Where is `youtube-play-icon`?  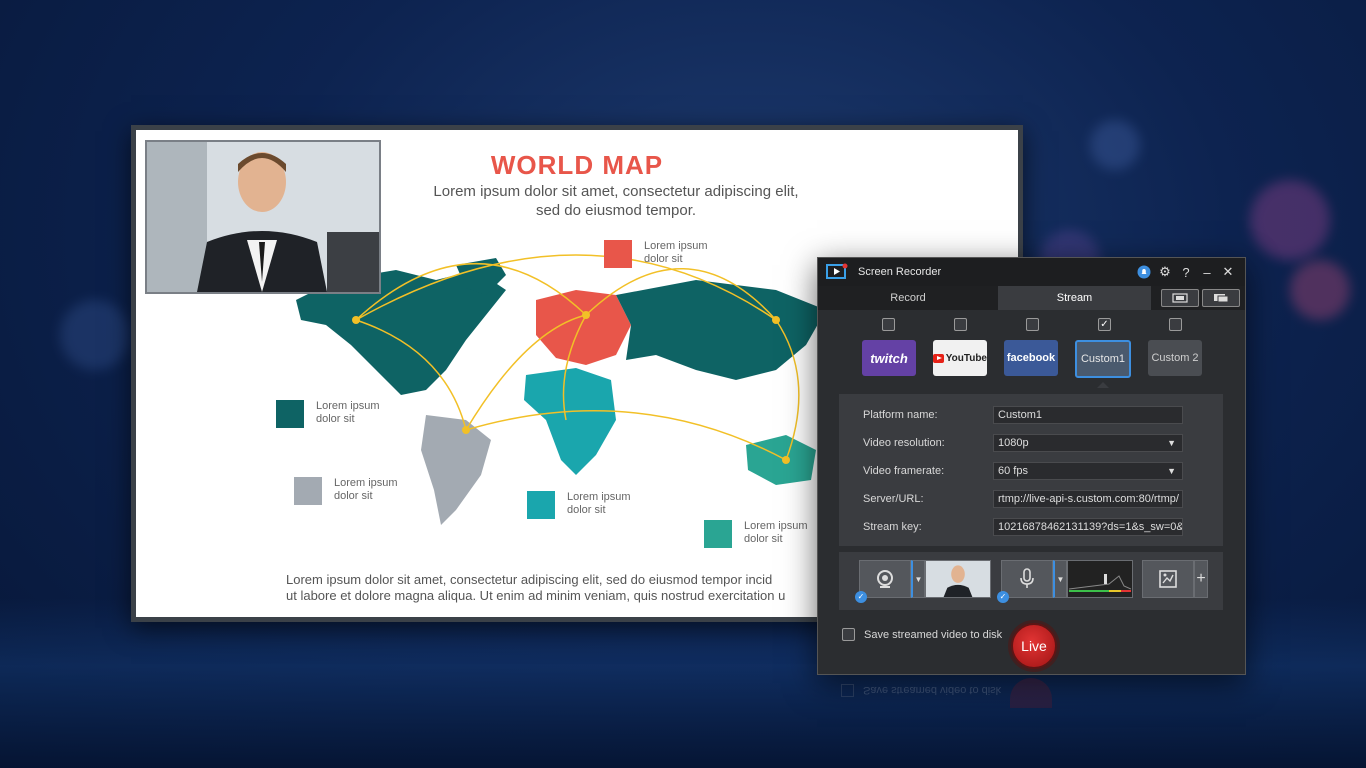 youtube-play-icon is located at coordinates (938, 358).